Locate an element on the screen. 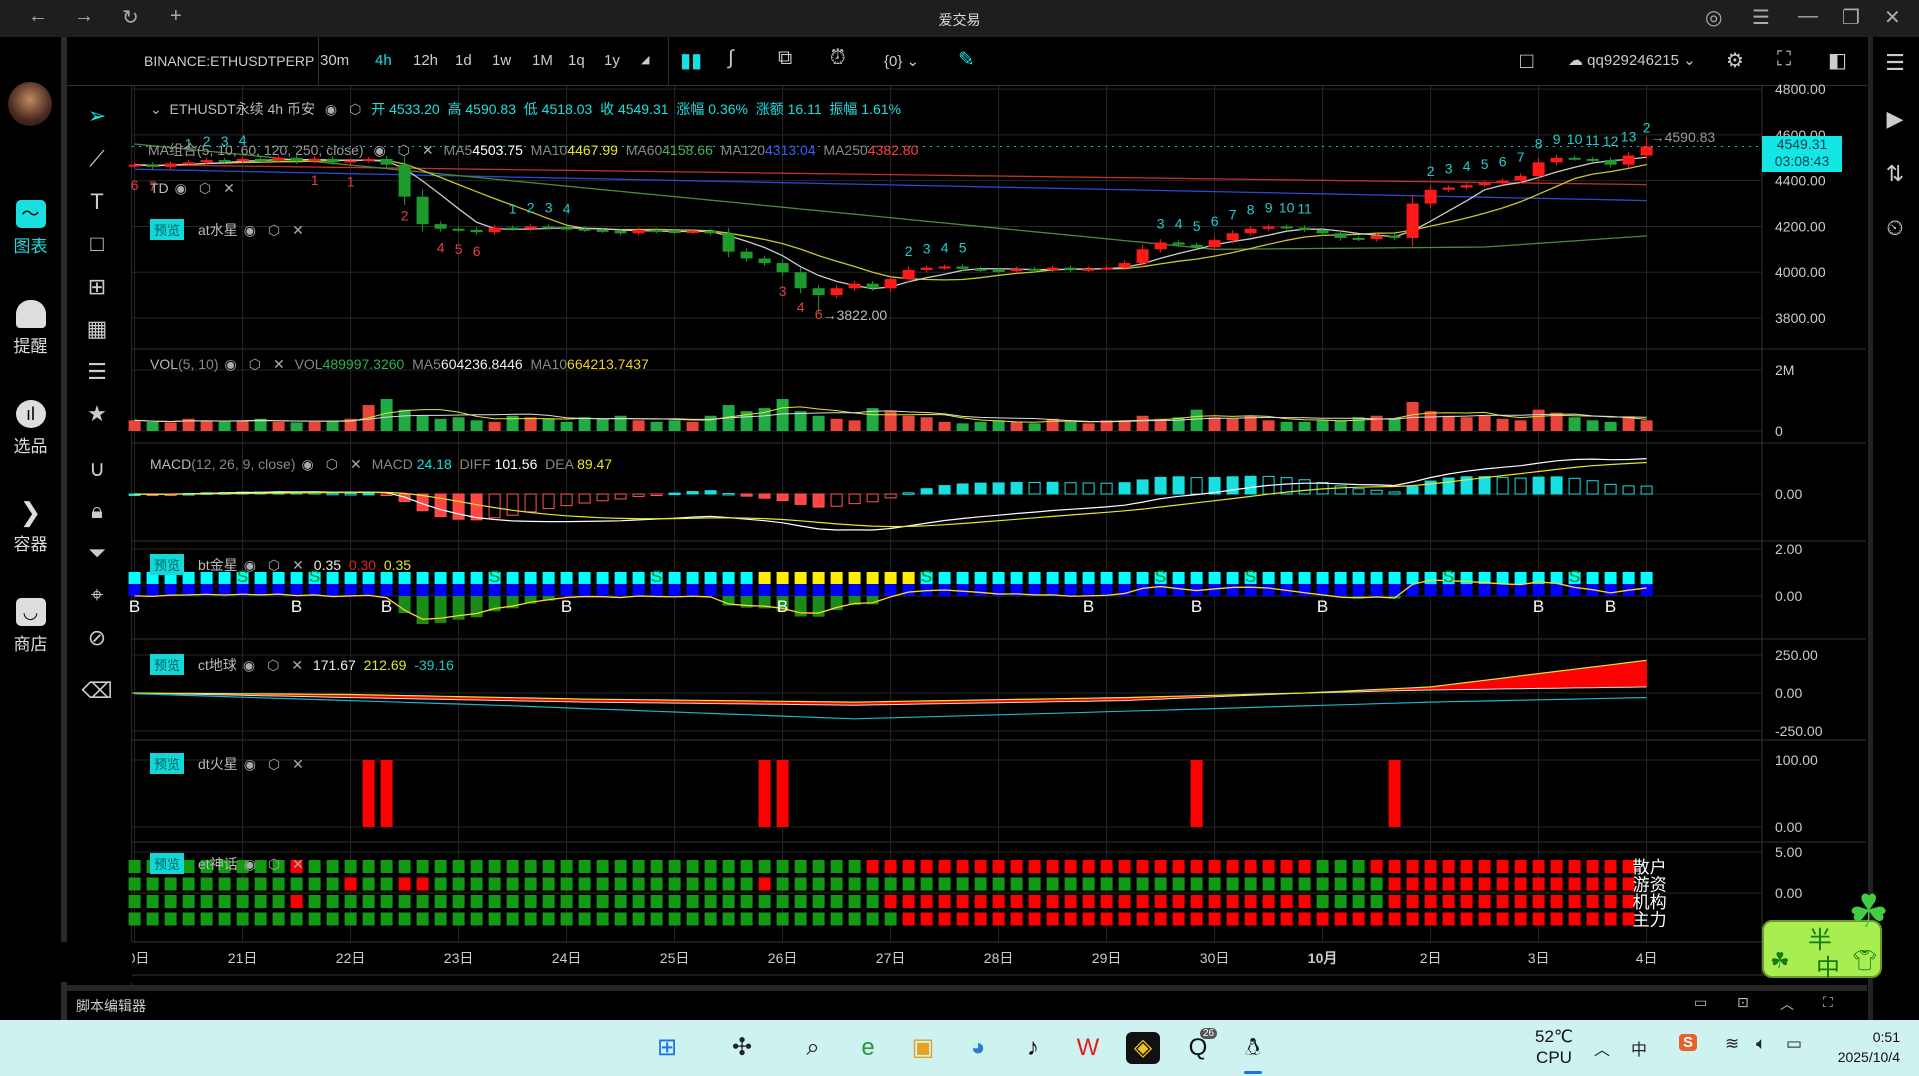 The image size is (1919, 1076). tiktok-icon: ♪ is located at coordinates (1033, 1048).